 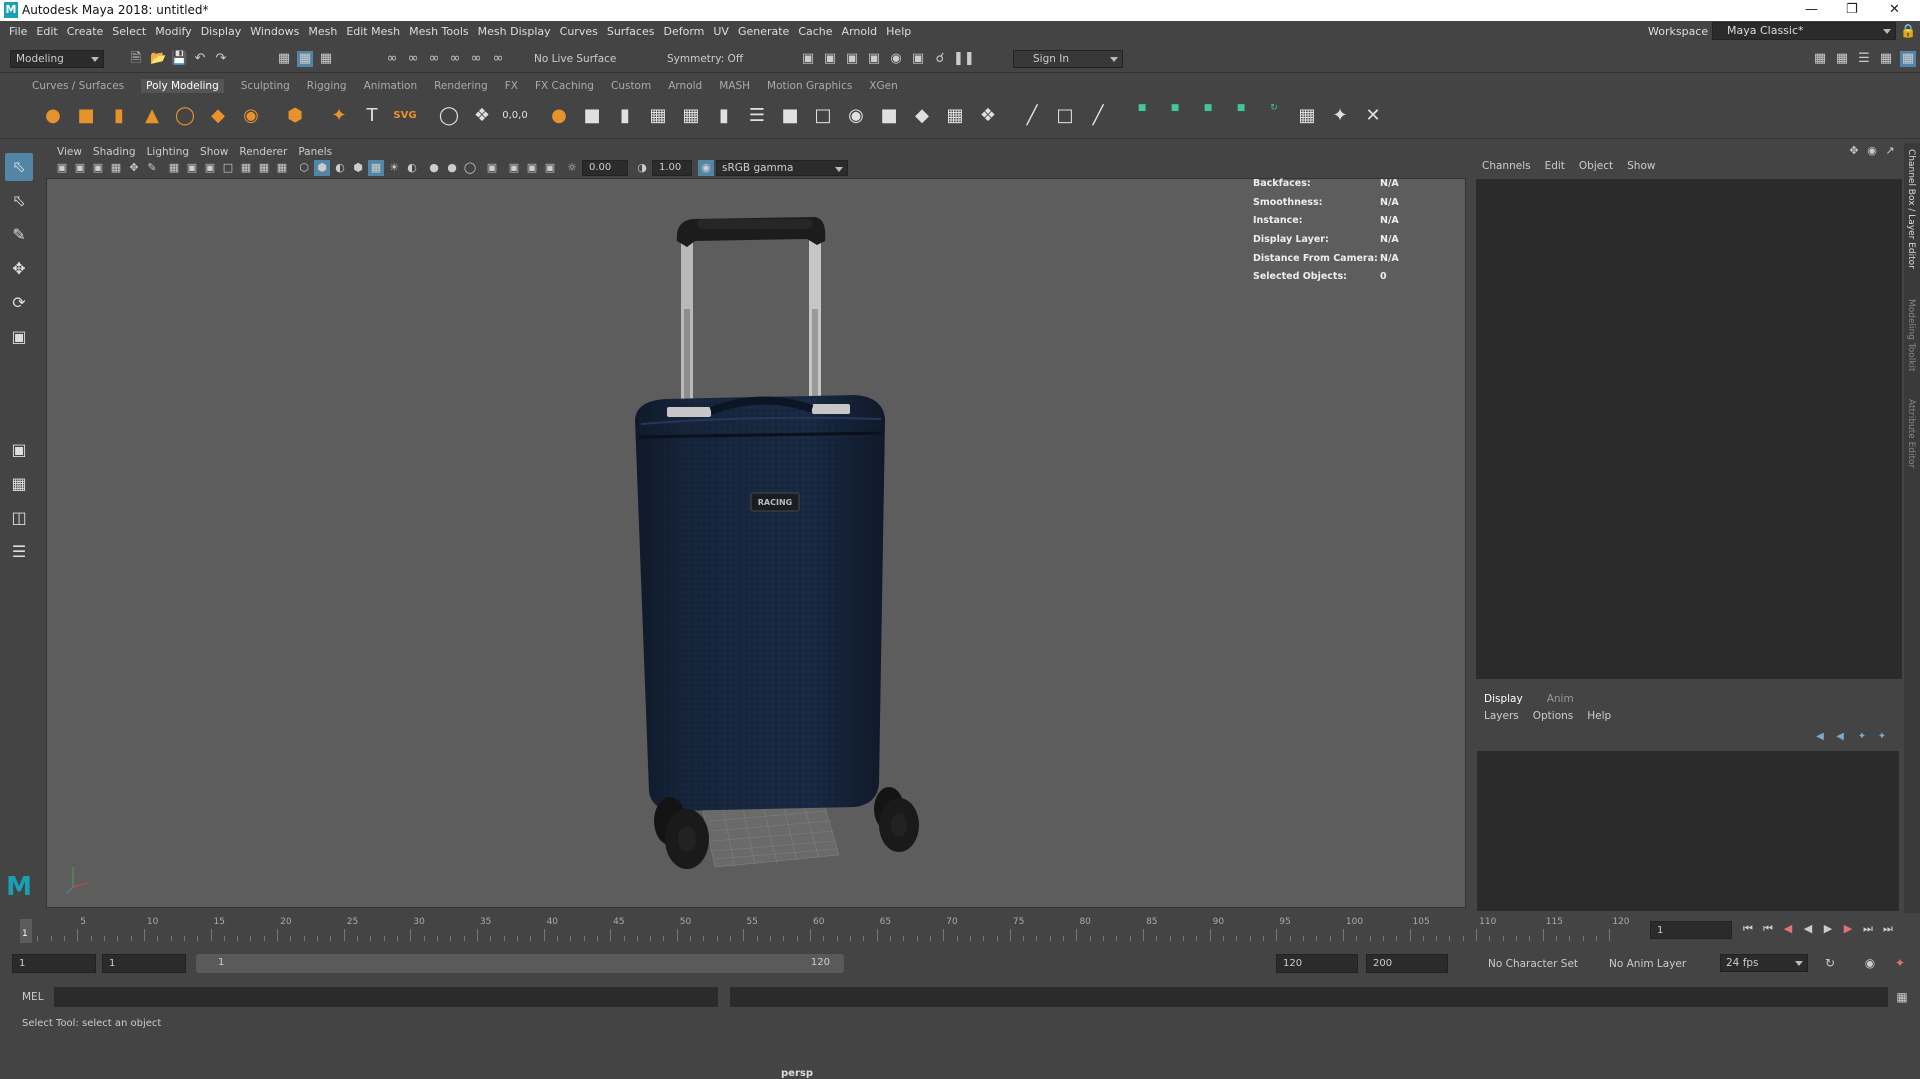 What do you see at coordinates (455, 59) in the screenshot?
I see `snap-view-icon: ∞` at bounding box center [455, 59].